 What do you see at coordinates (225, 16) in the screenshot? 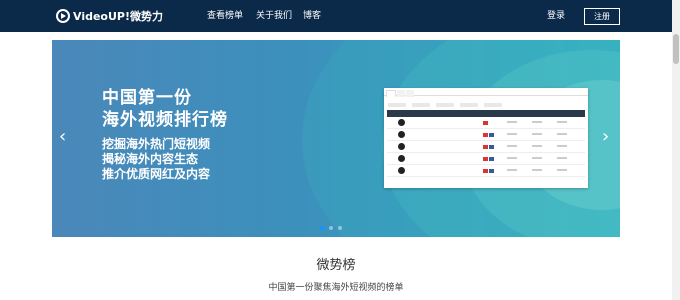
I see `nav-link-rankings: 查看榜单` at bounding box center [225, 16].